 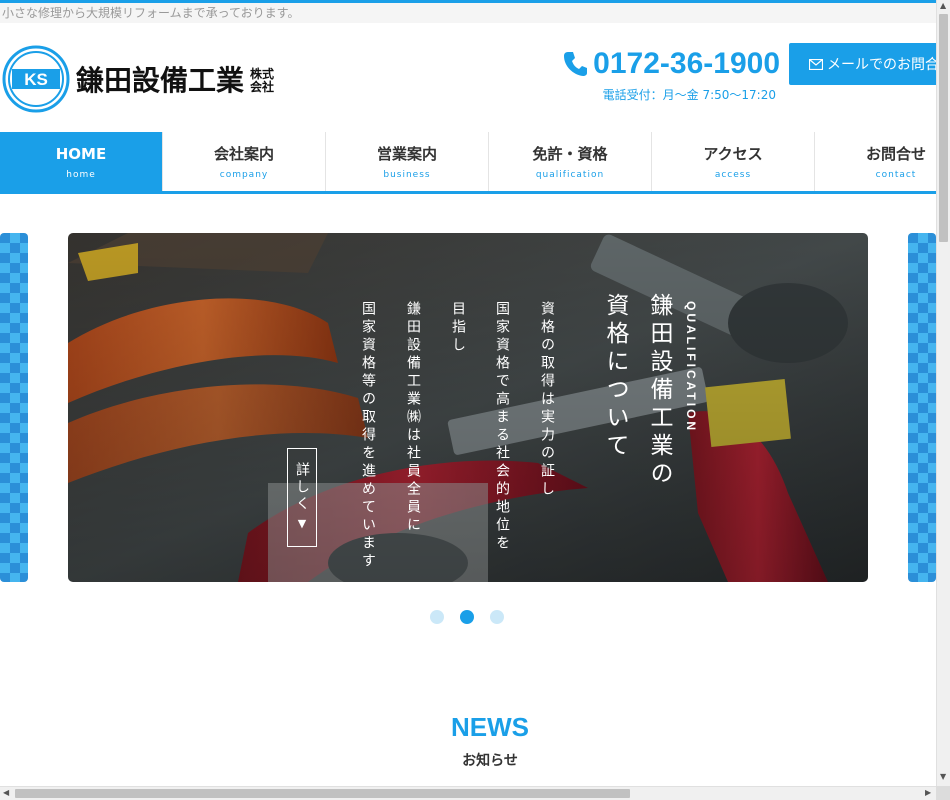 I want to click on slide-body-line: 国家資格等の取得を進めています, so click(x=368, y=436).